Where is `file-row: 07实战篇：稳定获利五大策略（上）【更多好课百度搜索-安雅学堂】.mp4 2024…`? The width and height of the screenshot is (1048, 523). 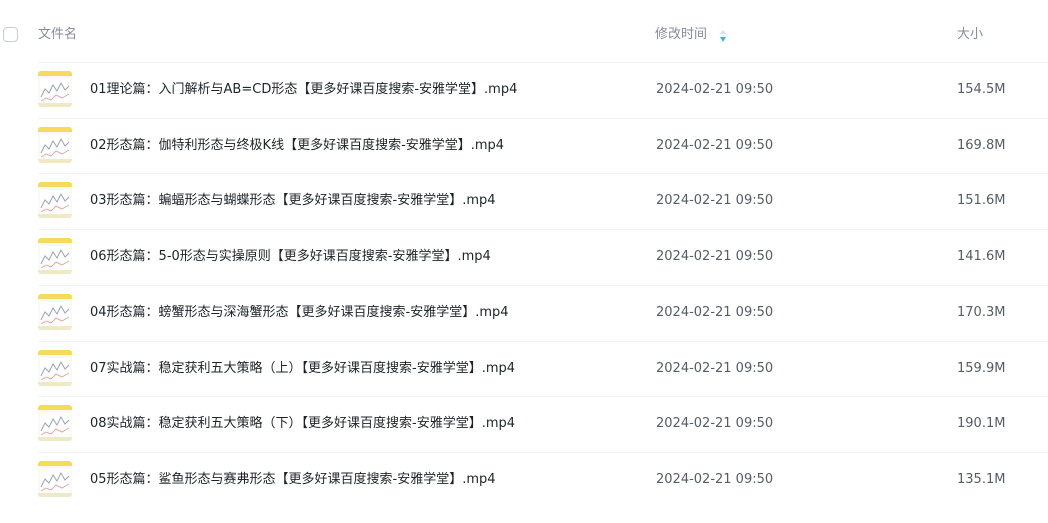 file-row: 07实战篇：稳定获利五大策略（上）【更多好课百度搜索-安雅学堂】.mp4 2024… is located at coordinates (524, 368).